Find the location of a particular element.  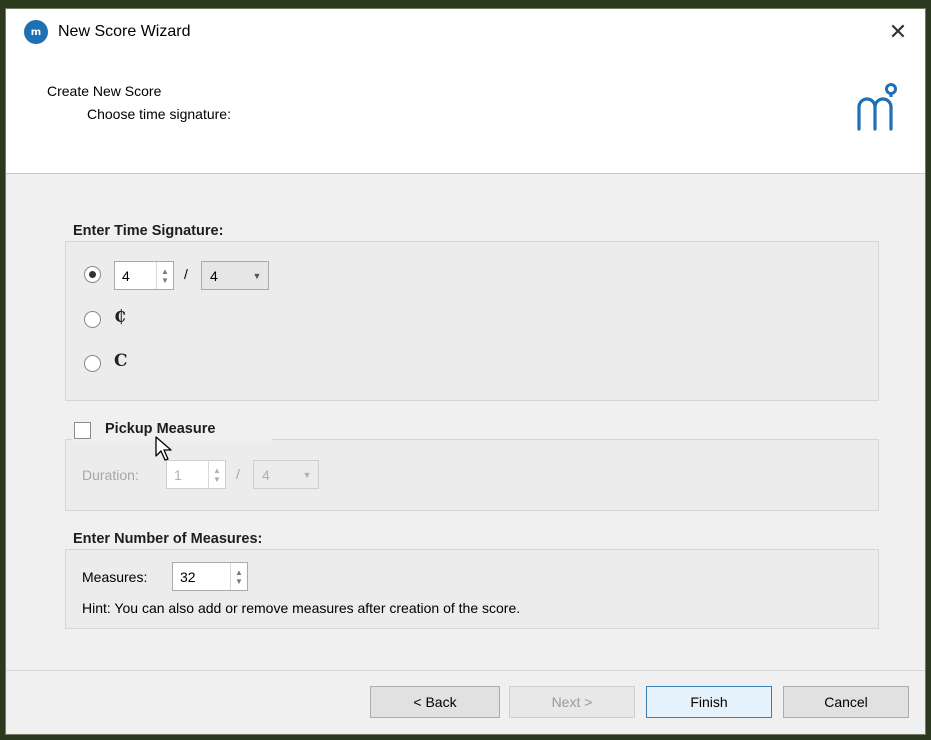

duration-denominator-value: 4 is located at coordinates (266, 474).